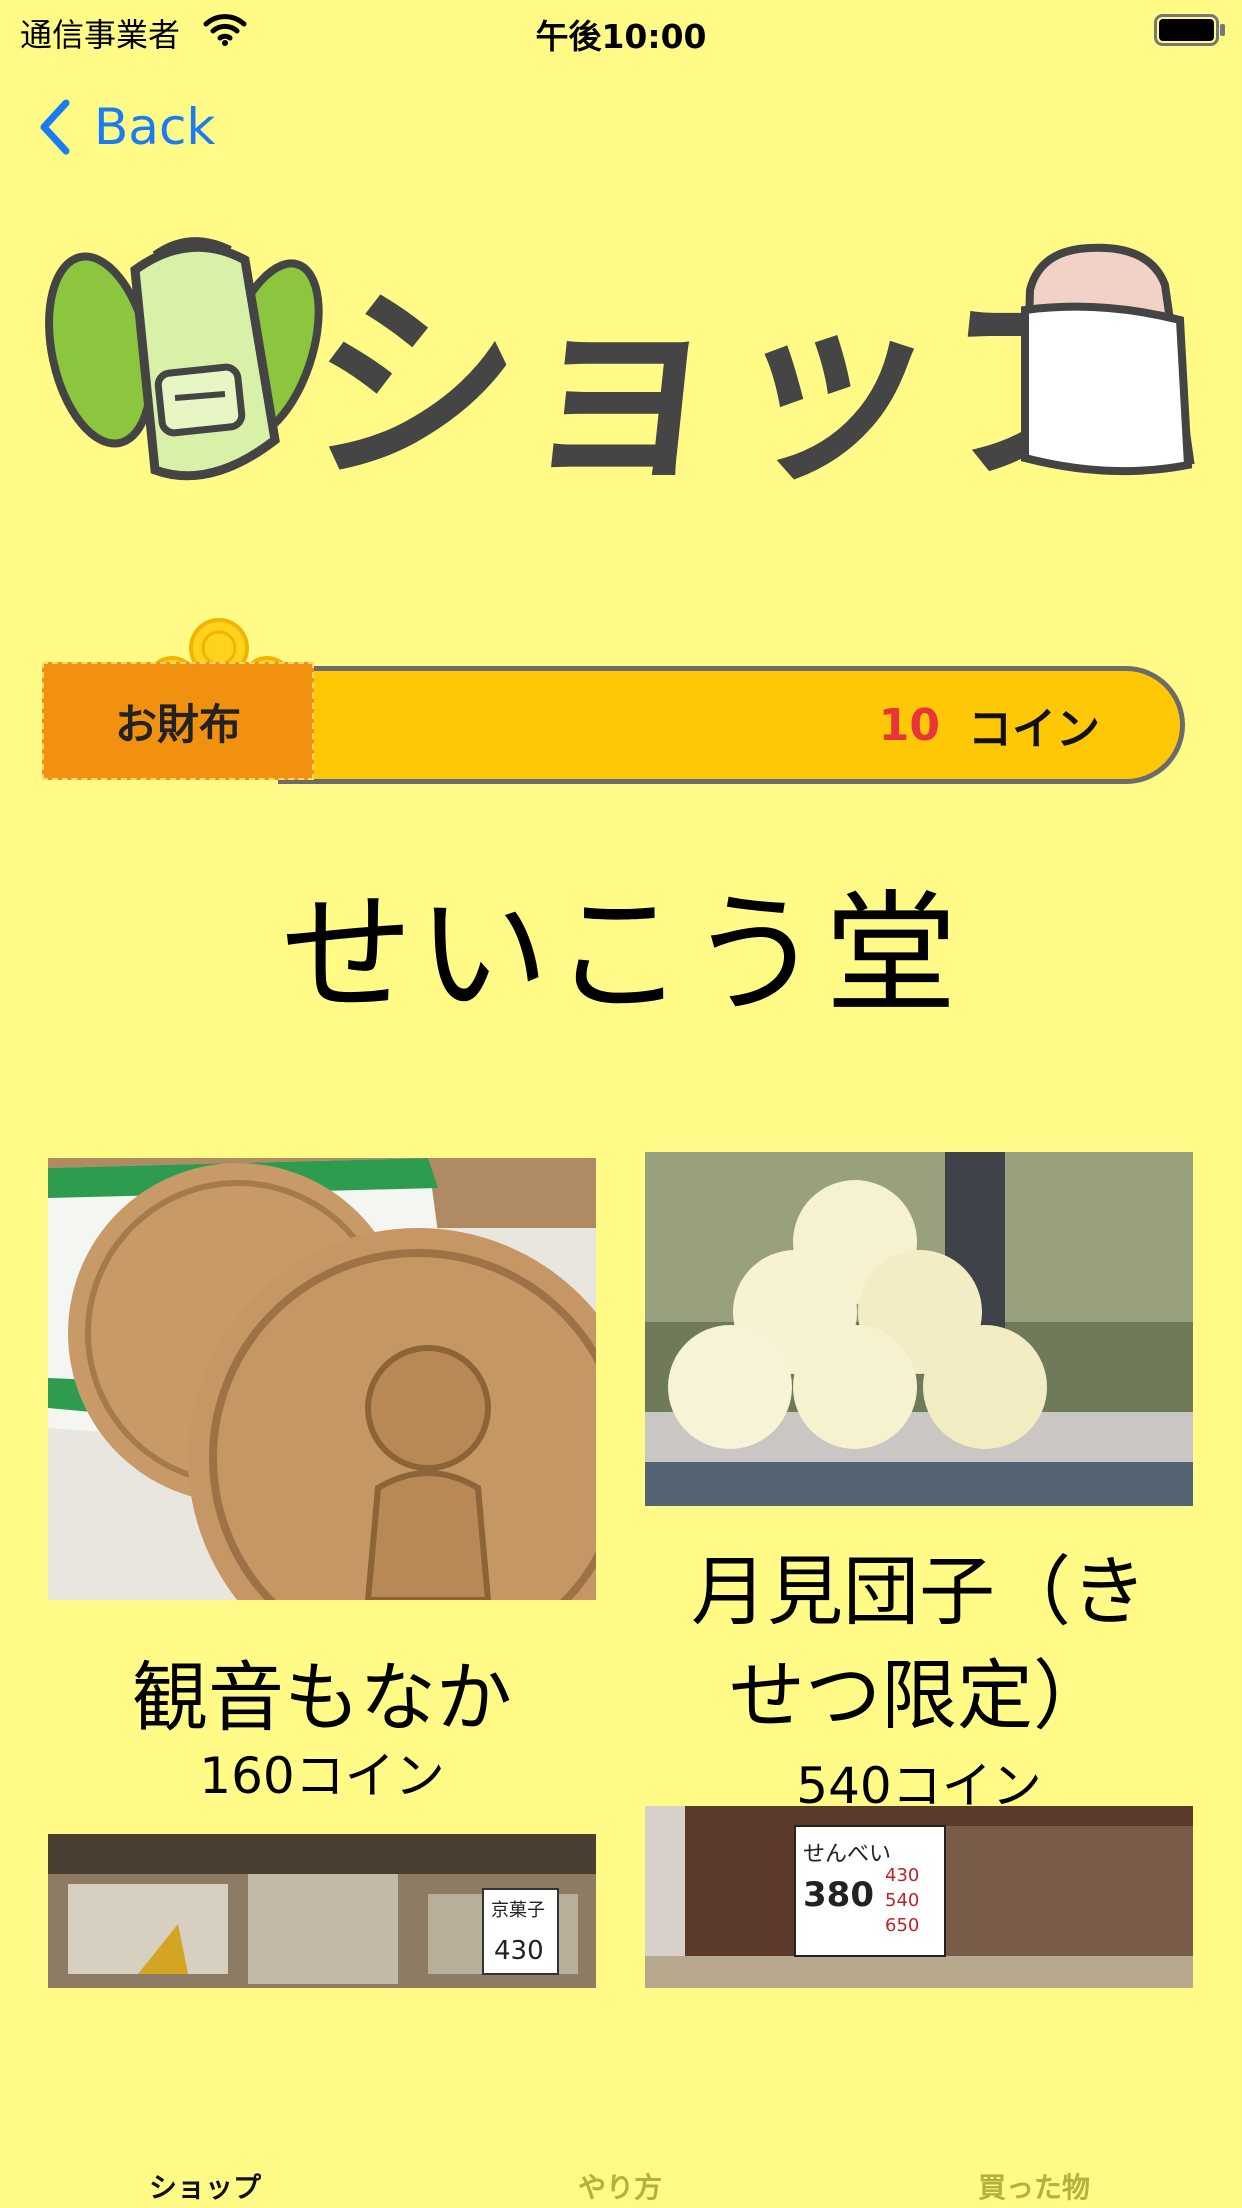 This screenshot has height=2208, width=1242. What do you see at coordinates (909, 725) in the screenshot?
I see `coin-count: 10` at bounding box center [909, 725].